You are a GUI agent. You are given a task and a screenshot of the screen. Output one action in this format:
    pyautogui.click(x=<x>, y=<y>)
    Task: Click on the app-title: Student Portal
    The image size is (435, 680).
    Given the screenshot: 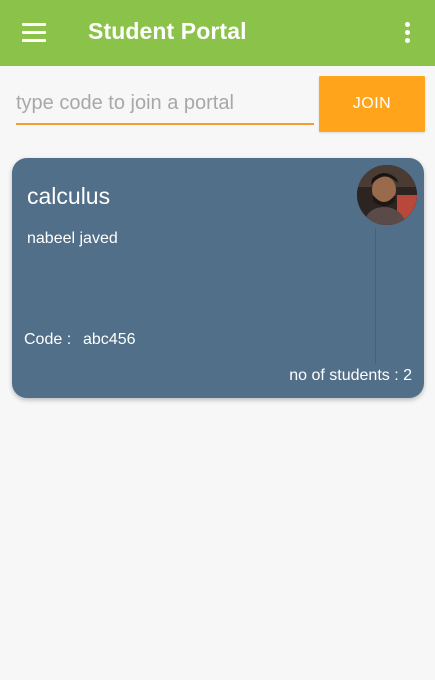 What is the action you would take?
    pyautogui.click(x=167, y=31)
    